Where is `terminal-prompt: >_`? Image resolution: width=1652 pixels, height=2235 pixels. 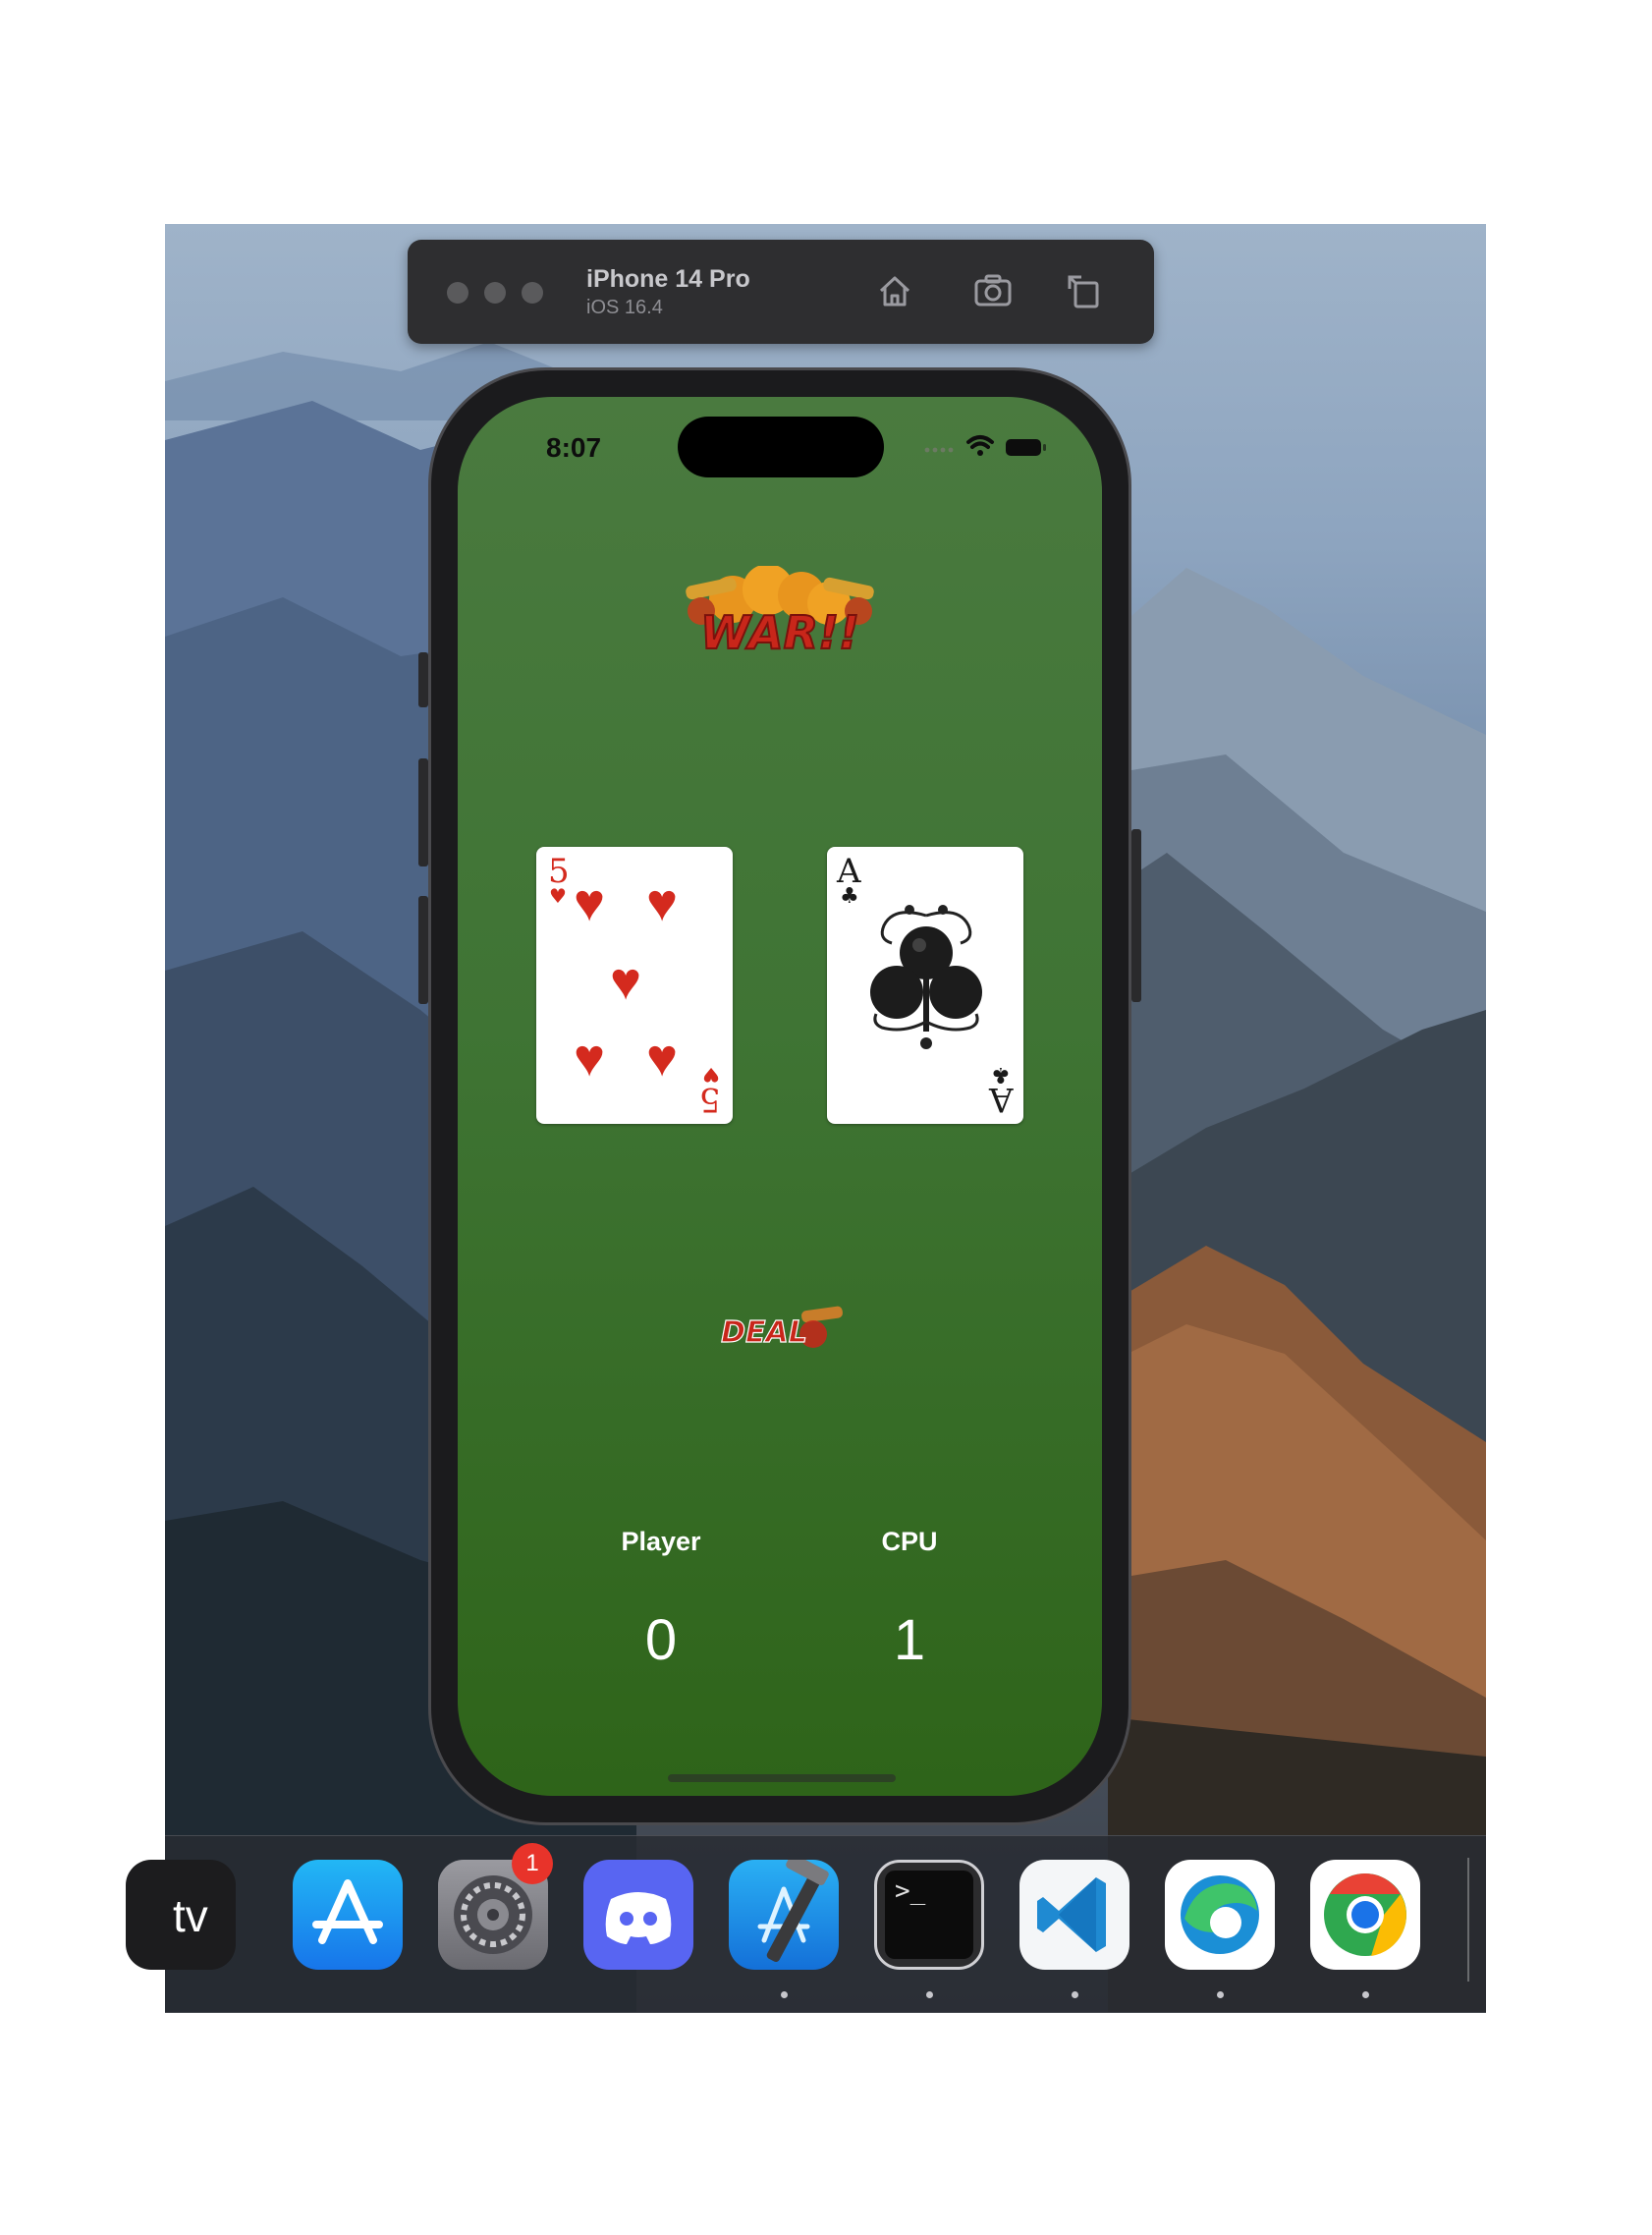
terminal-prompt: >_ is located at coordinates (910, 1891).